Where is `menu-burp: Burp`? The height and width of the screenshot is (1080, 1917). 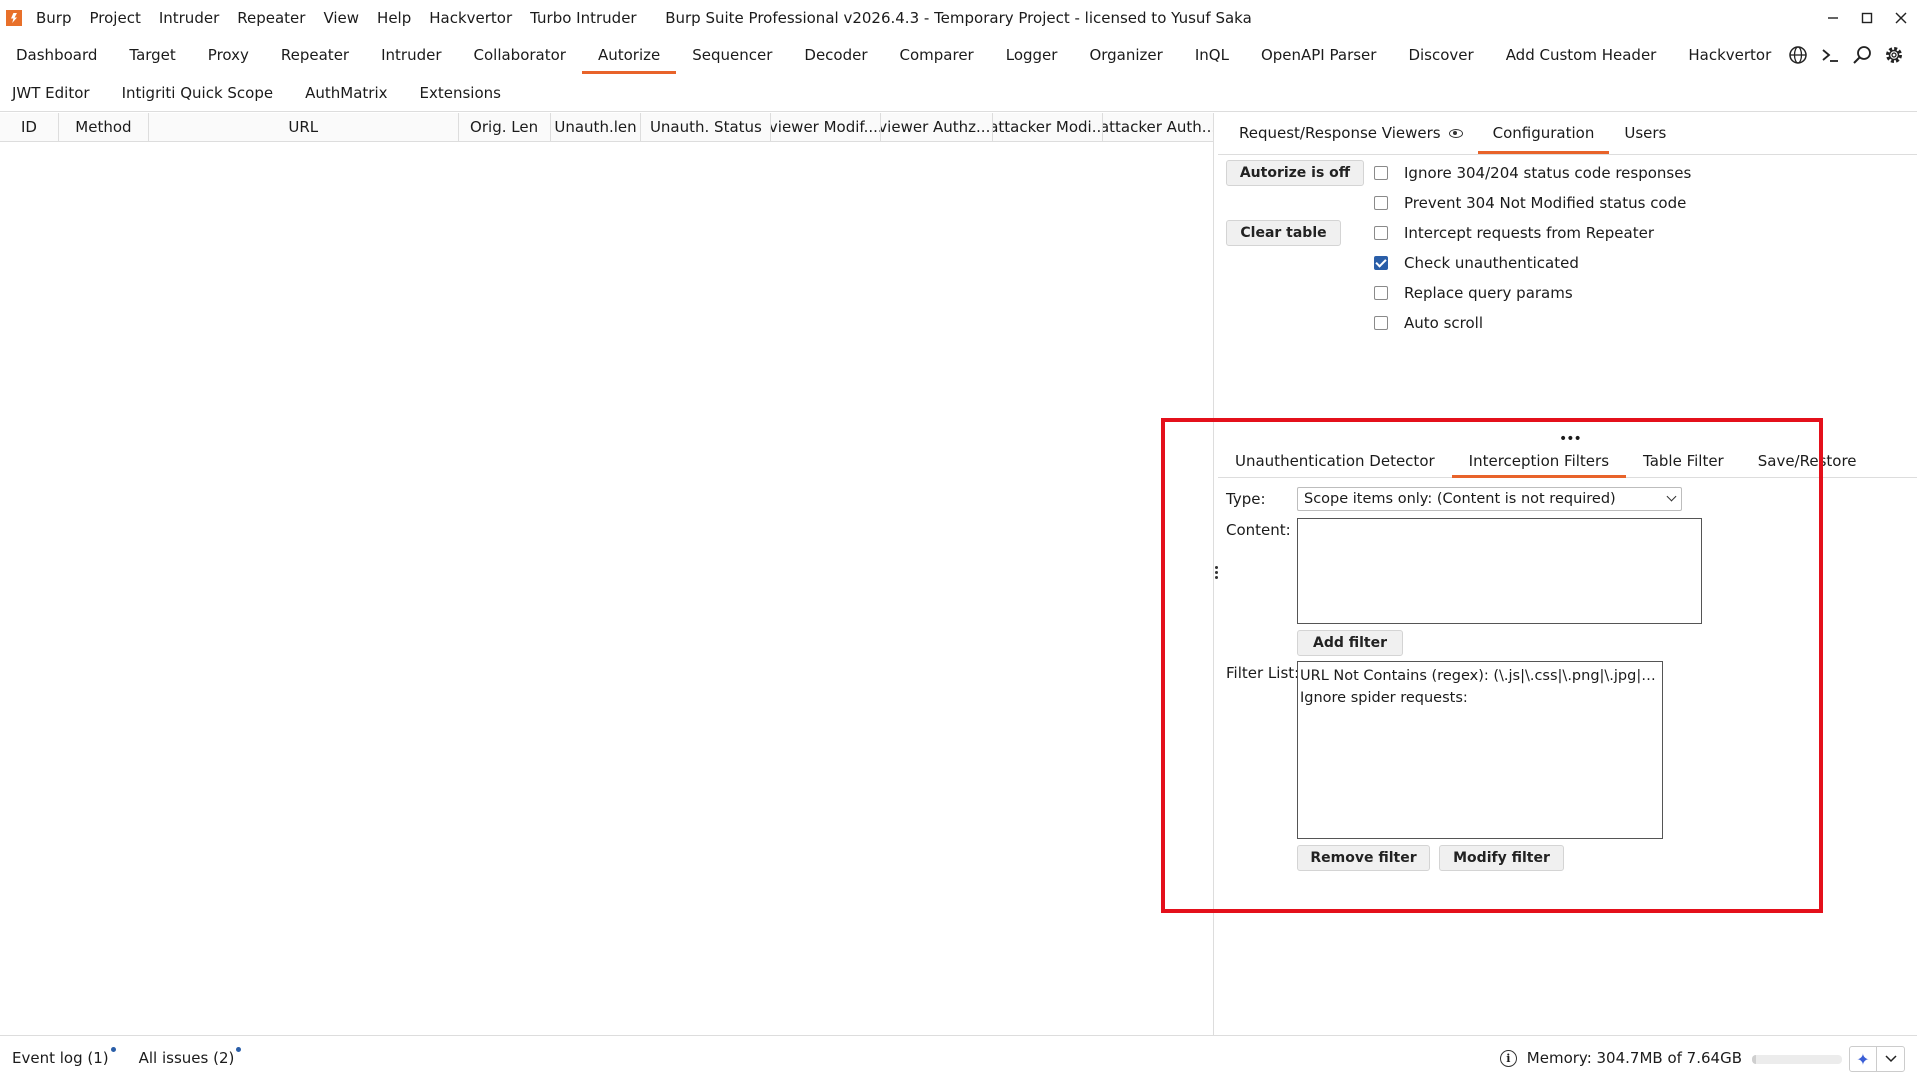 menu-burp: Burp is located at coordinates (54, 18).